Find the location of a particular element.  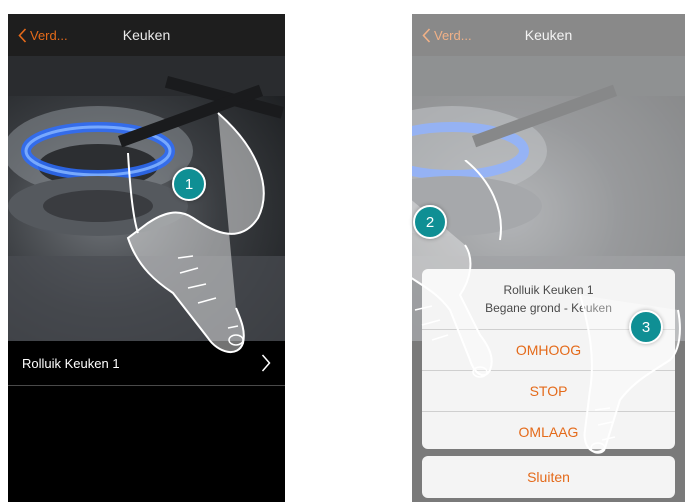

title-bar: Verd... Keuken is located at coordinates (146, 35).